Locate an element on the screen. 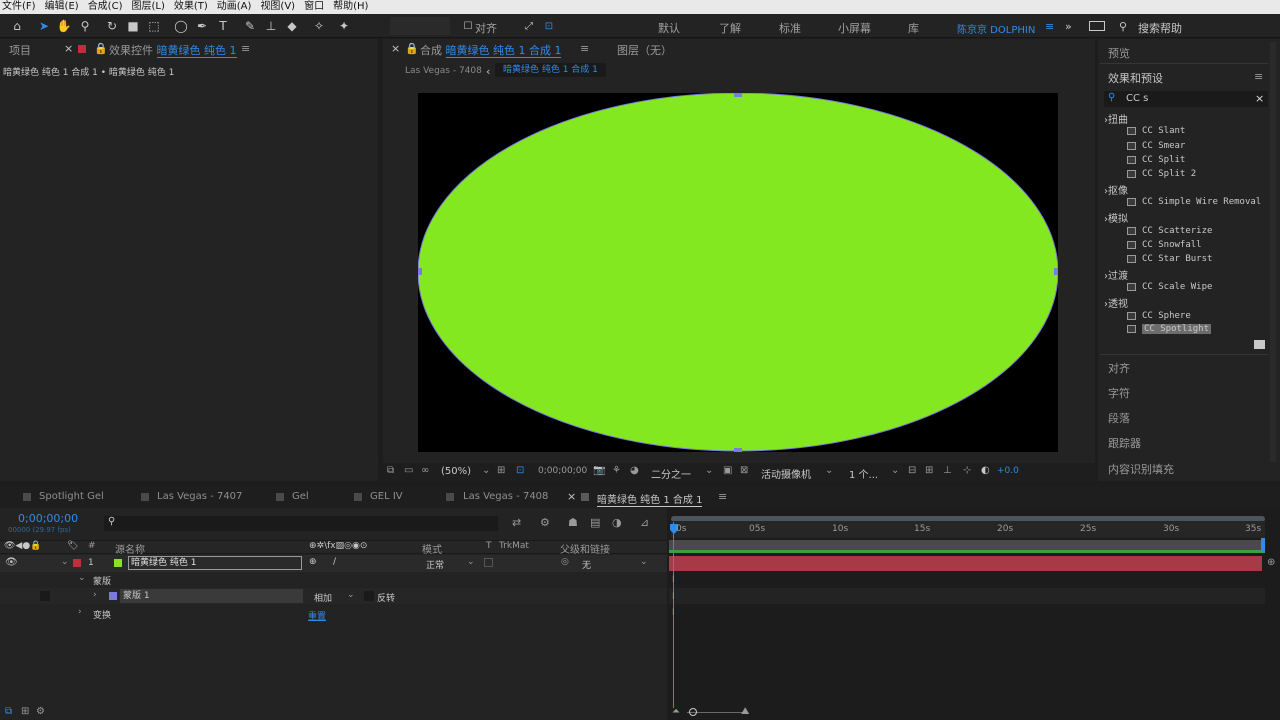  tab-composition: 合成 暗黄绿色 纯色 1 合成 1 is located at coordinates (491, 50).